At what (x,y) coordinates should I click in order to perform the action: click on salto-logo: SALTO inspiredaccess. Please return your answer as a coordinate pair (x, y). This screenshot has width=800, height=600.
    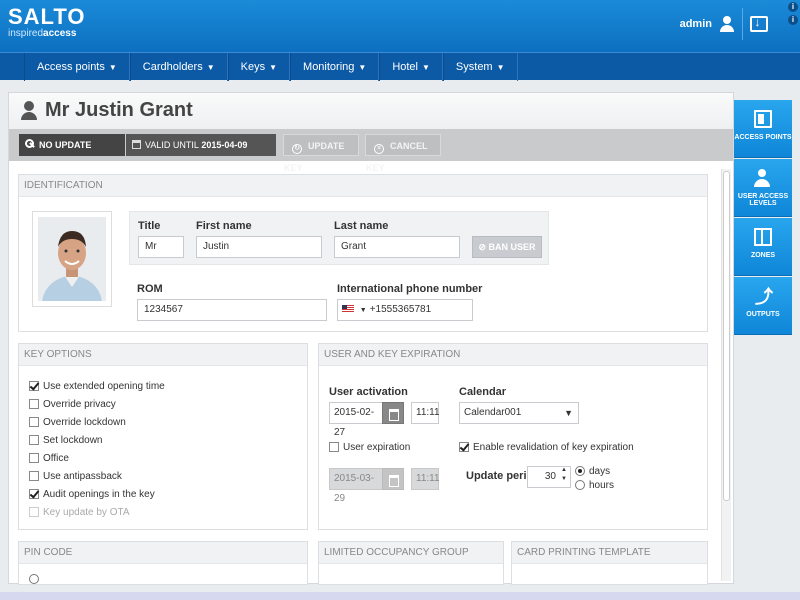
    Looking at the image, I should click on (47, 23).